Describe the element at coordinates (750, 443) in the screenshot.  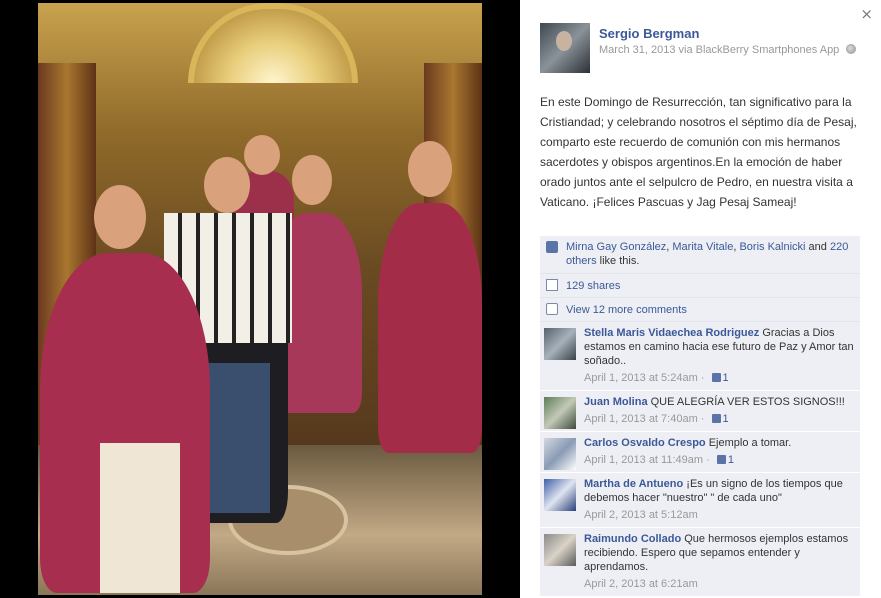
I see `comment-text: Ejemplo a tomar.` at that location.